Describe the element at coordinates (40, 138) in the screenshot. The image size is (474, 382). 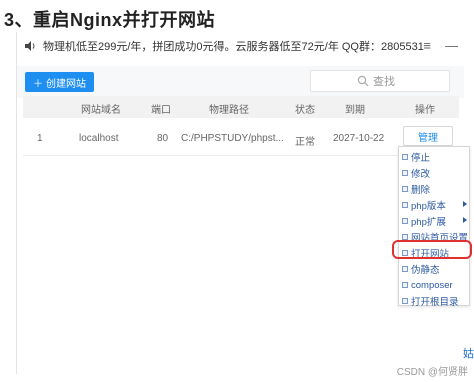
I see `row-index: 1` at that location.